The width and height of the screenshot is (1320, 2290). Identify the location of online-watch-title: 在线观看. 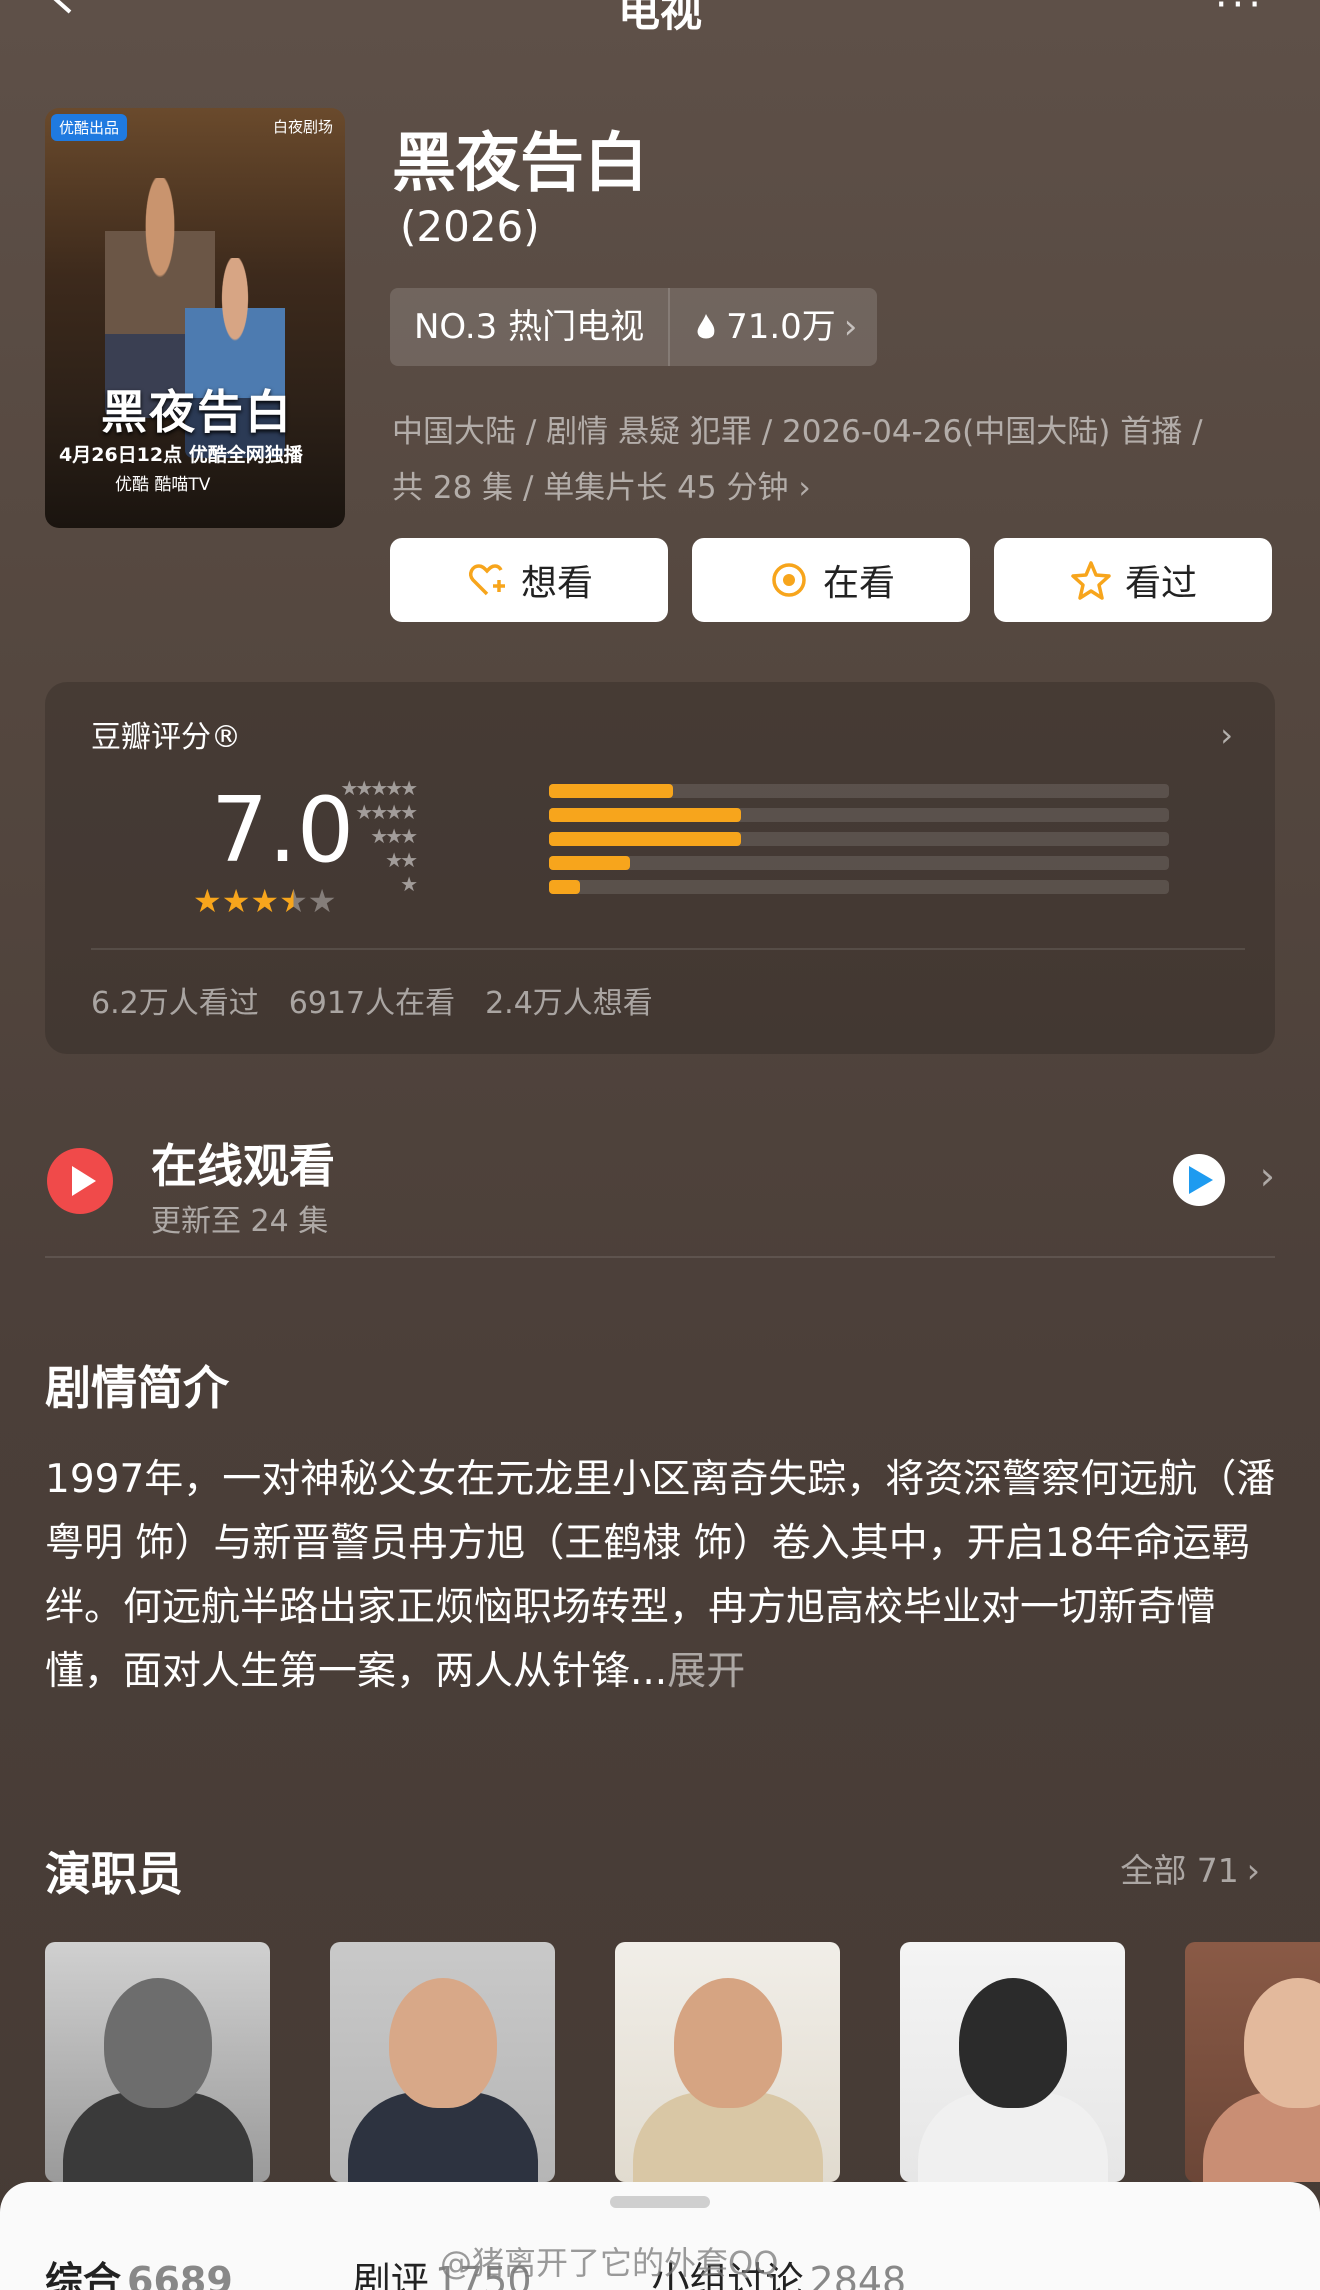
(243, 1166).